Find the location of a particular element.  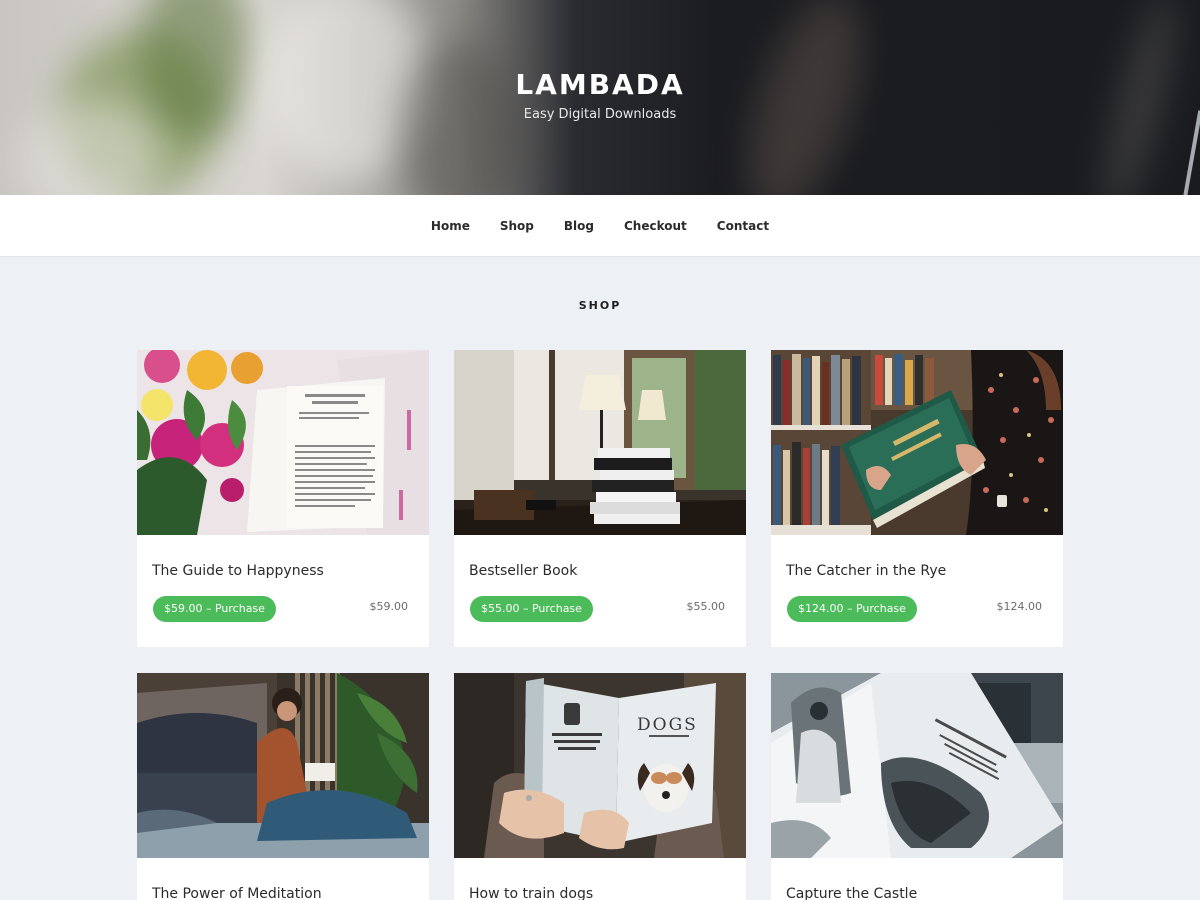

product-card: The Power of Meditation is located at coordinates (283, 786).